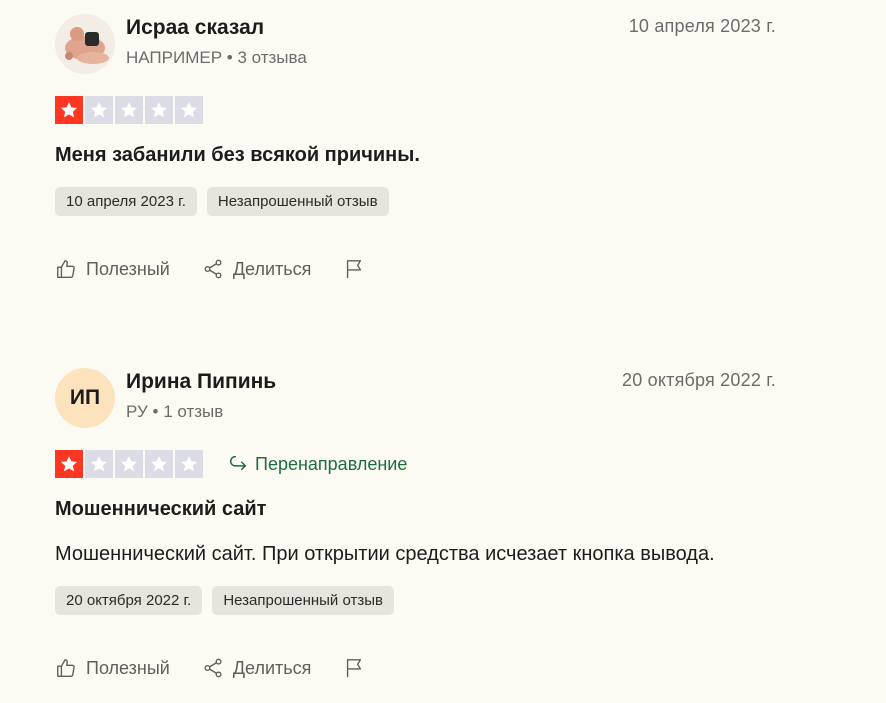 This screenshot has width=886, height=703. Describe the element at coordinates (417, 464) in the screenshot. I see `rating-row: Перенаправление` at that location.